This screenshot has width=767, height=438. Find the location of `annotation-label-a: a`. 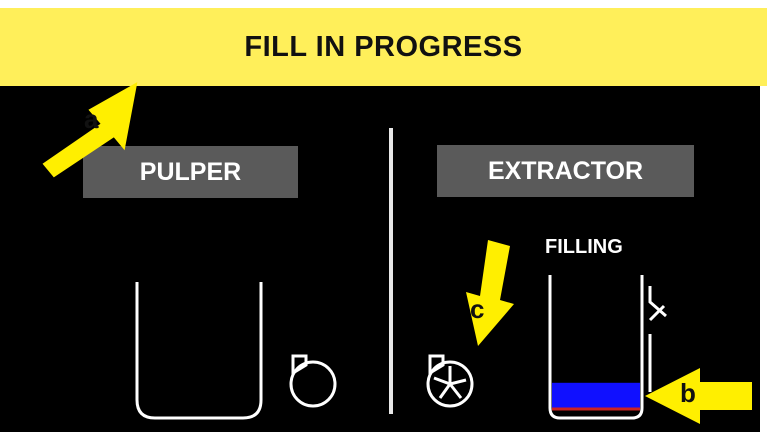

annotation-label-a: a is located at coordinates (91, 119).